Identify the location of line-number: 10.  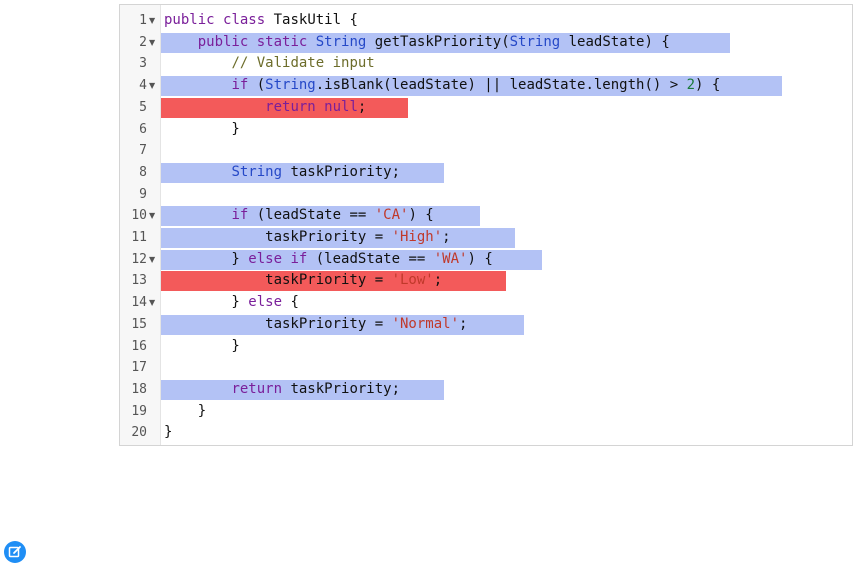
(139, 216).